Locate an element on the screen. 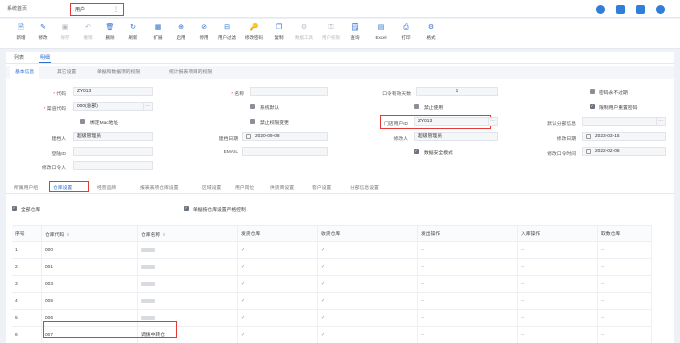 The image size is (680, 343). setting-tab-0: 所属用户组 is located at coordinates (26, 187).